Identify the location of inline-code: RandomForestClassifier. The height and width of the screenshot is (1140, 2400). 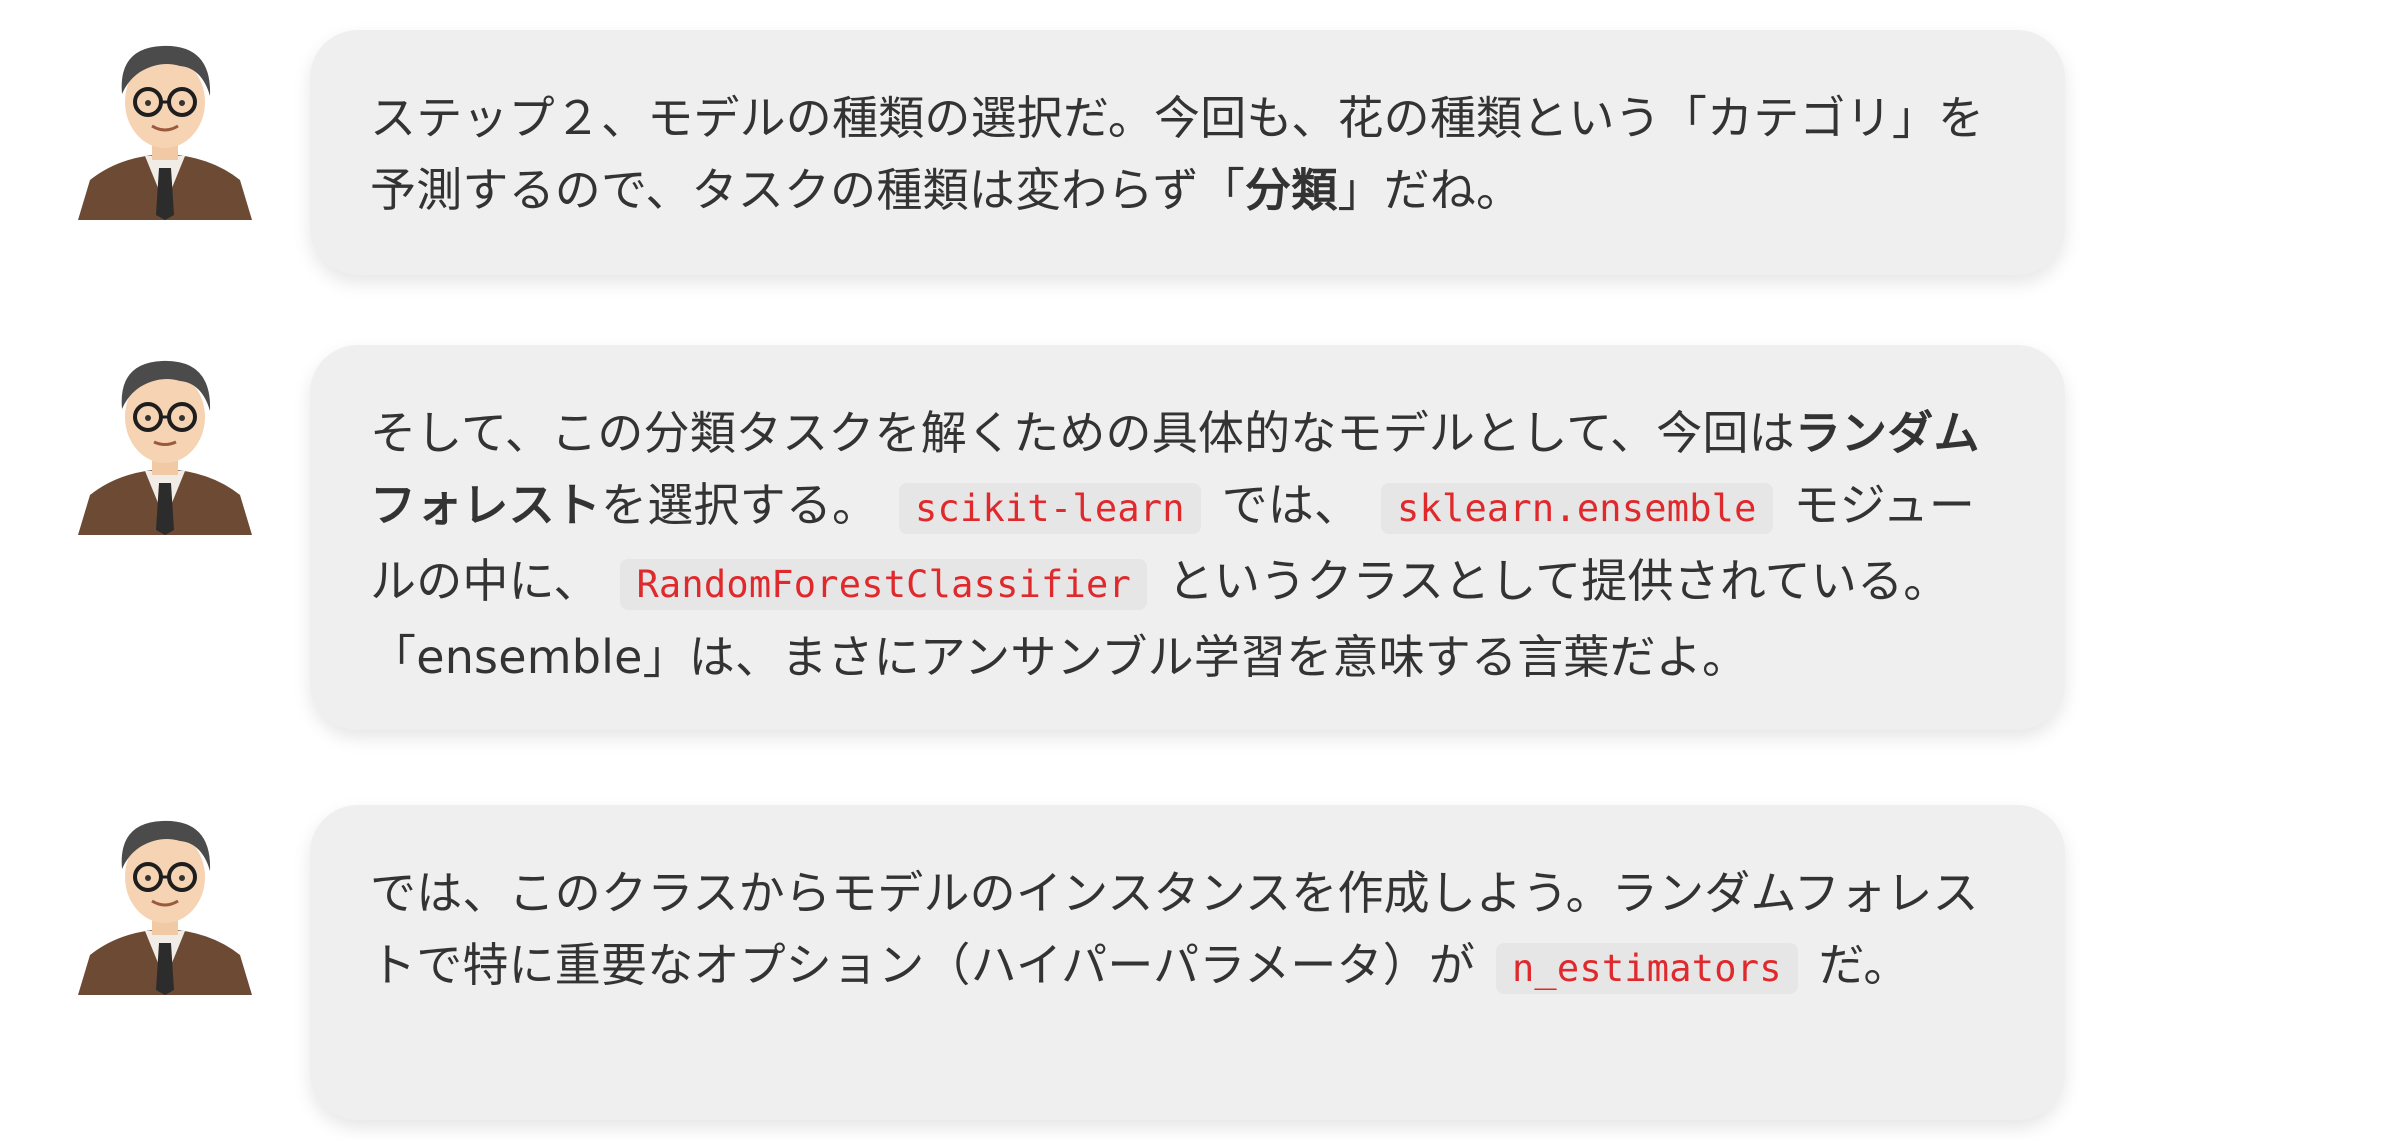
(883, 584).